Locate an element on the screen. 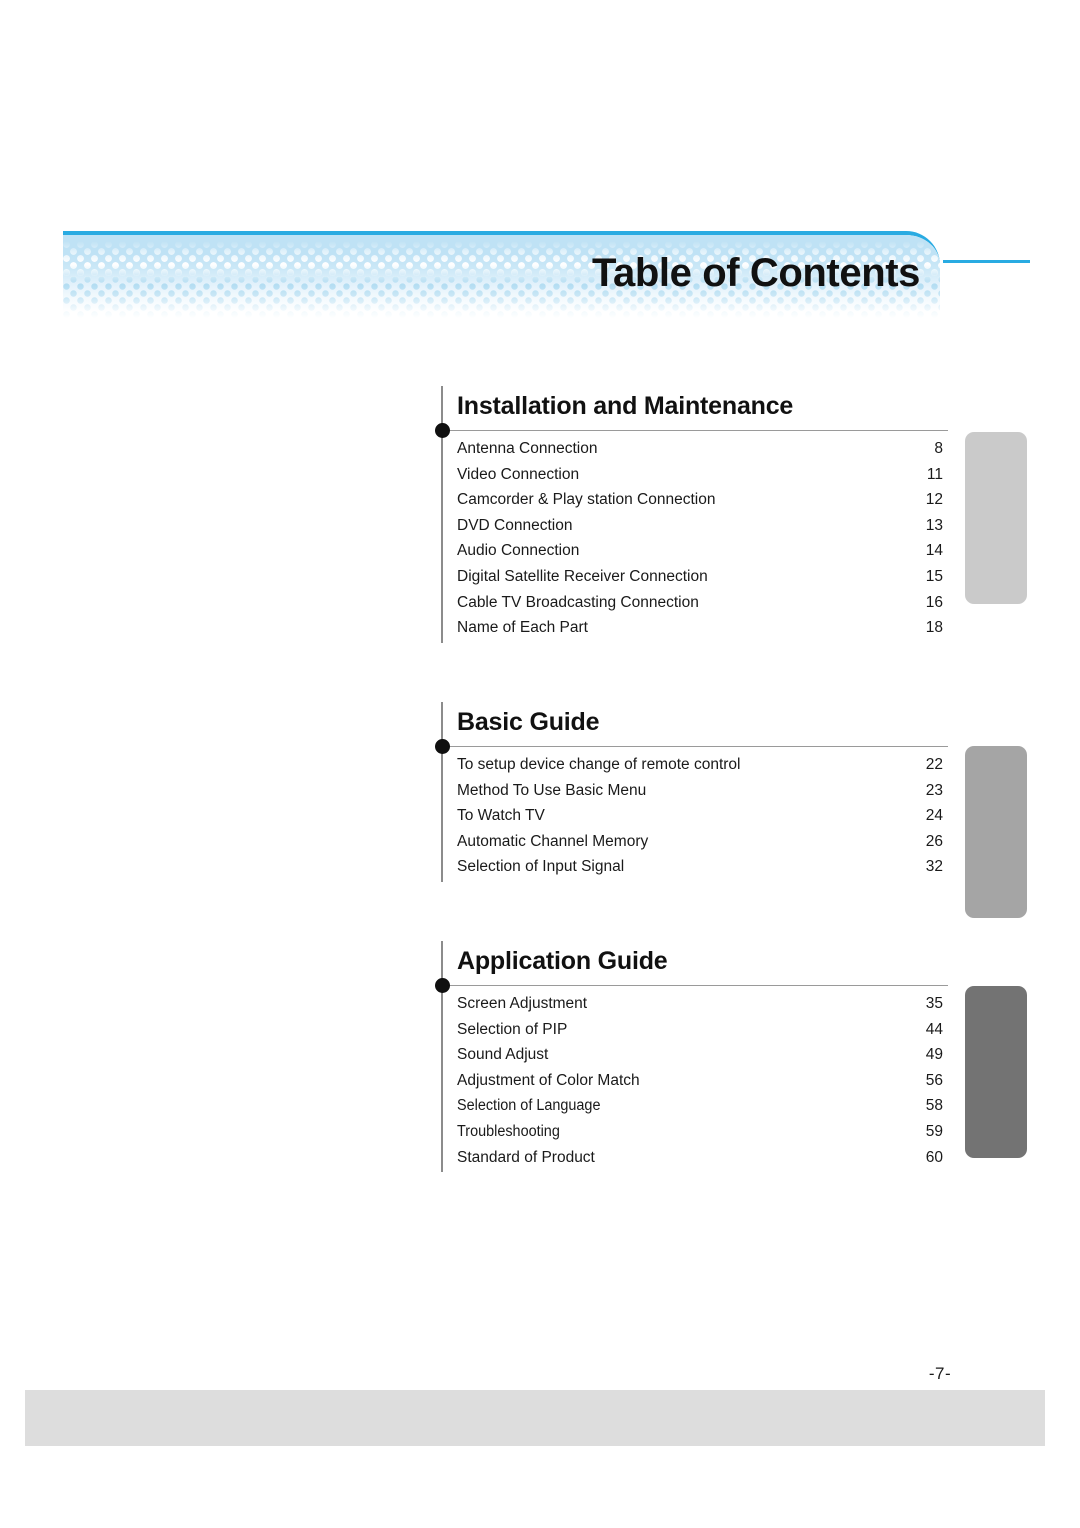 The width and height of the screenshot is (1080, 1528). toc-entry-label: DVD Connection is located at coordinates (515, 525).